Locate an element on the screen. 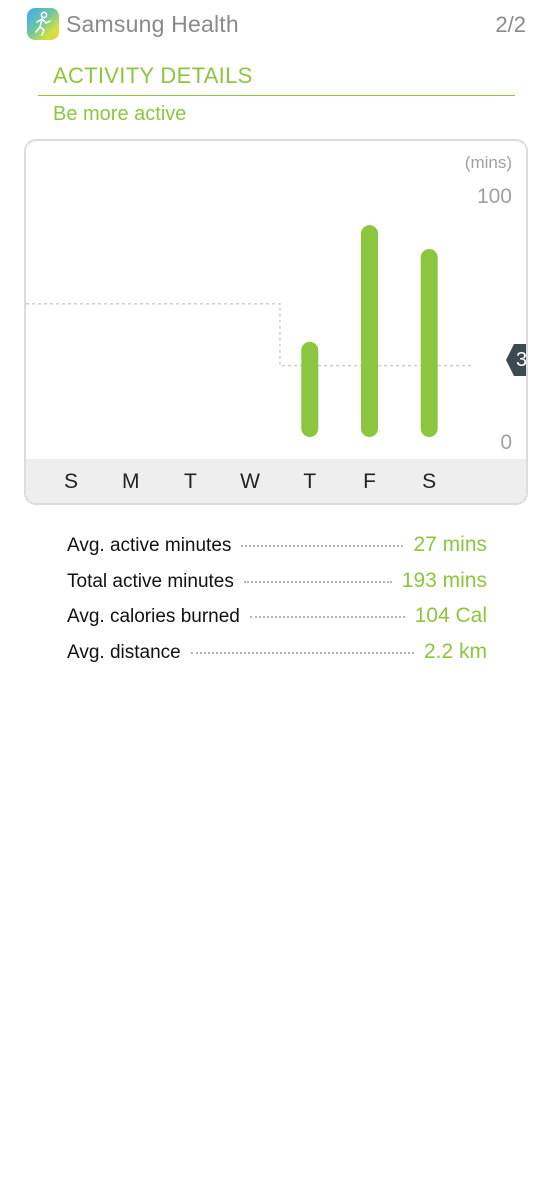 The width and height of the screenshot is (554, 1200). stat-row: Avg. active minutes 27 mins is located at coordinates (277, 551).